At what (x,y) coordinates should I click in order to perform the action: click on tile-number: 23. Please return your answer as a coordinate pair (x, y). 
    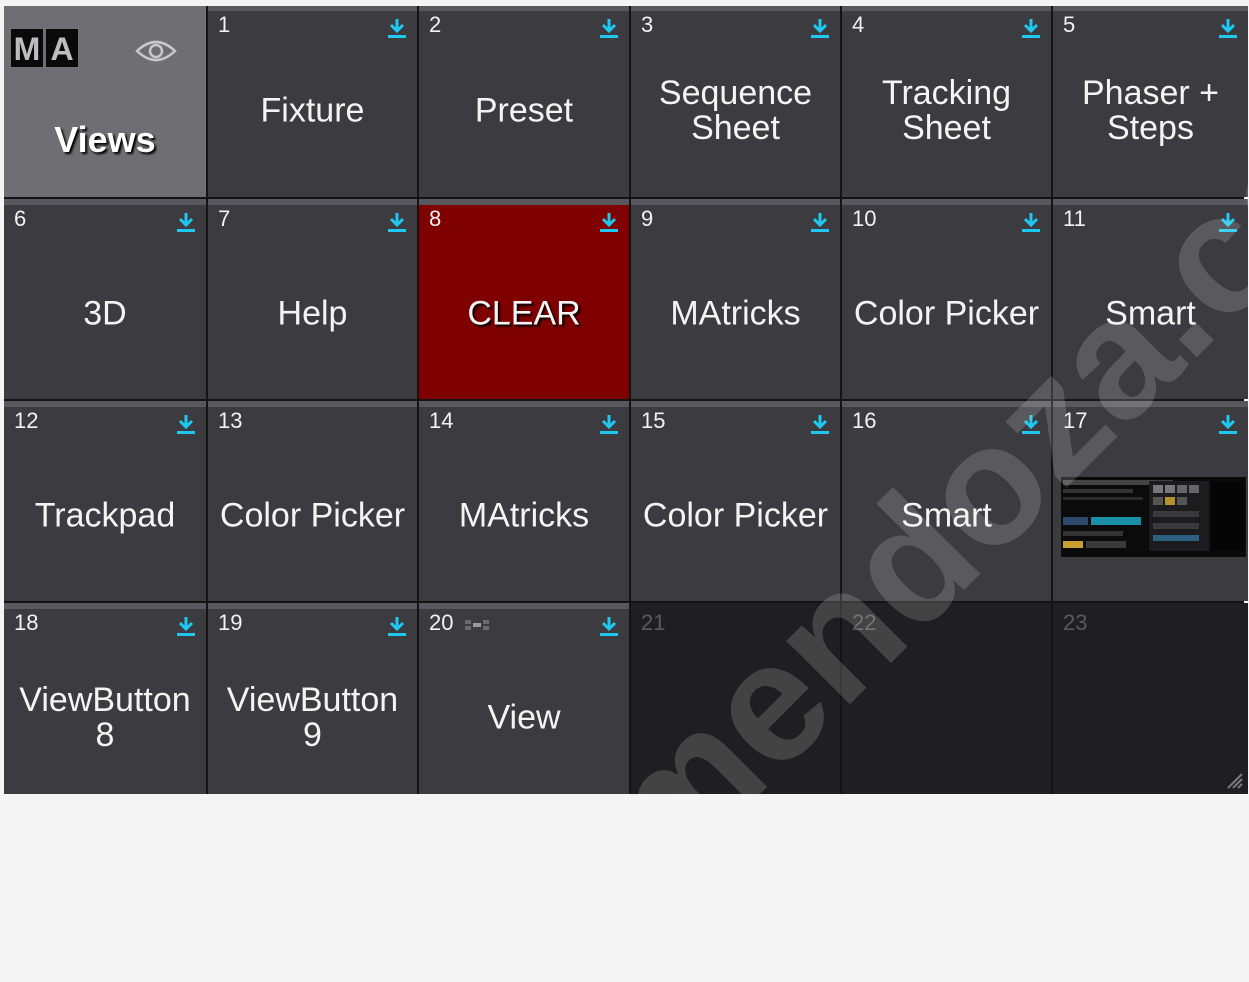
    Looking at the image, I should click on (1075, 622).